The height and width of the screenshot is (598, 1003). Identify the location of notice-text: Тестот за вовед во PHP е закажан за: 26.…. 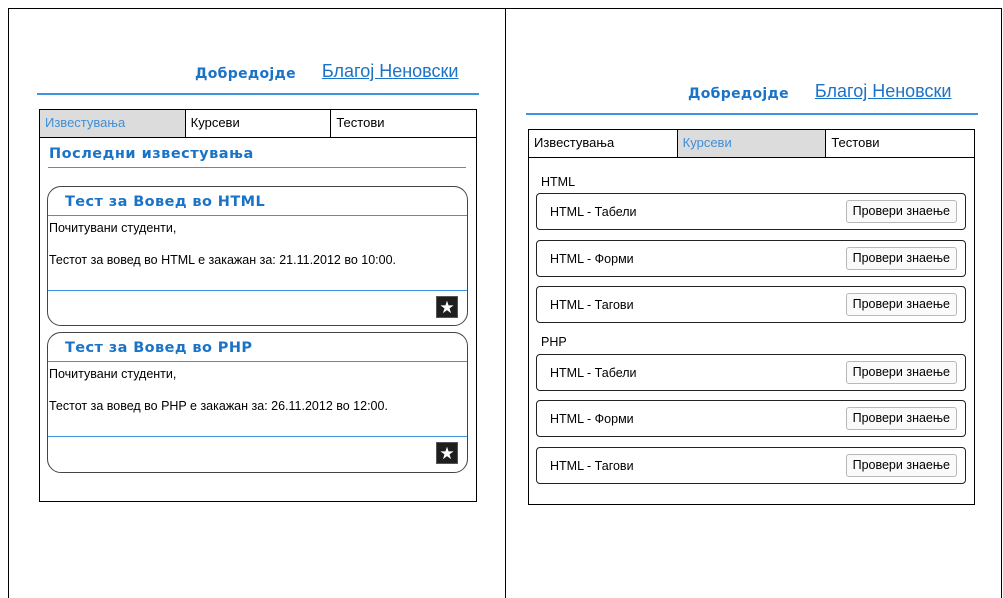
(218, 406).